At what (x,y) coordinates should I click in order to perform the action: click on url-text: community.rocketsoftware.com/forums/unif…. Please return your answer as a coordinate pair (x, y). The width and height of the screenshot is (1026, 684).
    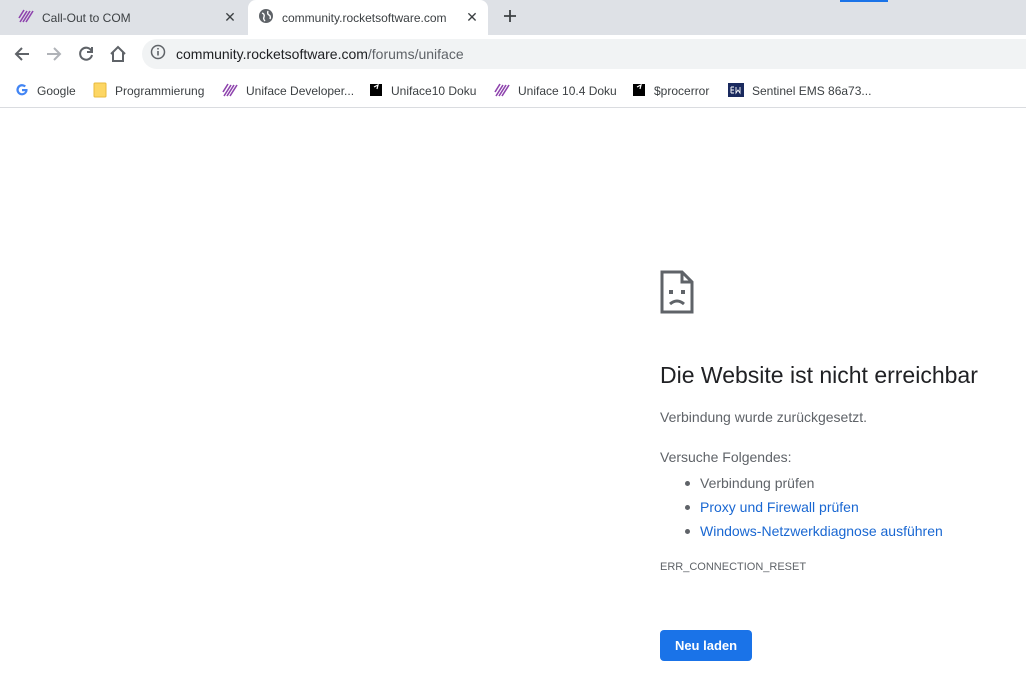
    Looking at the image, I should click on (320, 54).